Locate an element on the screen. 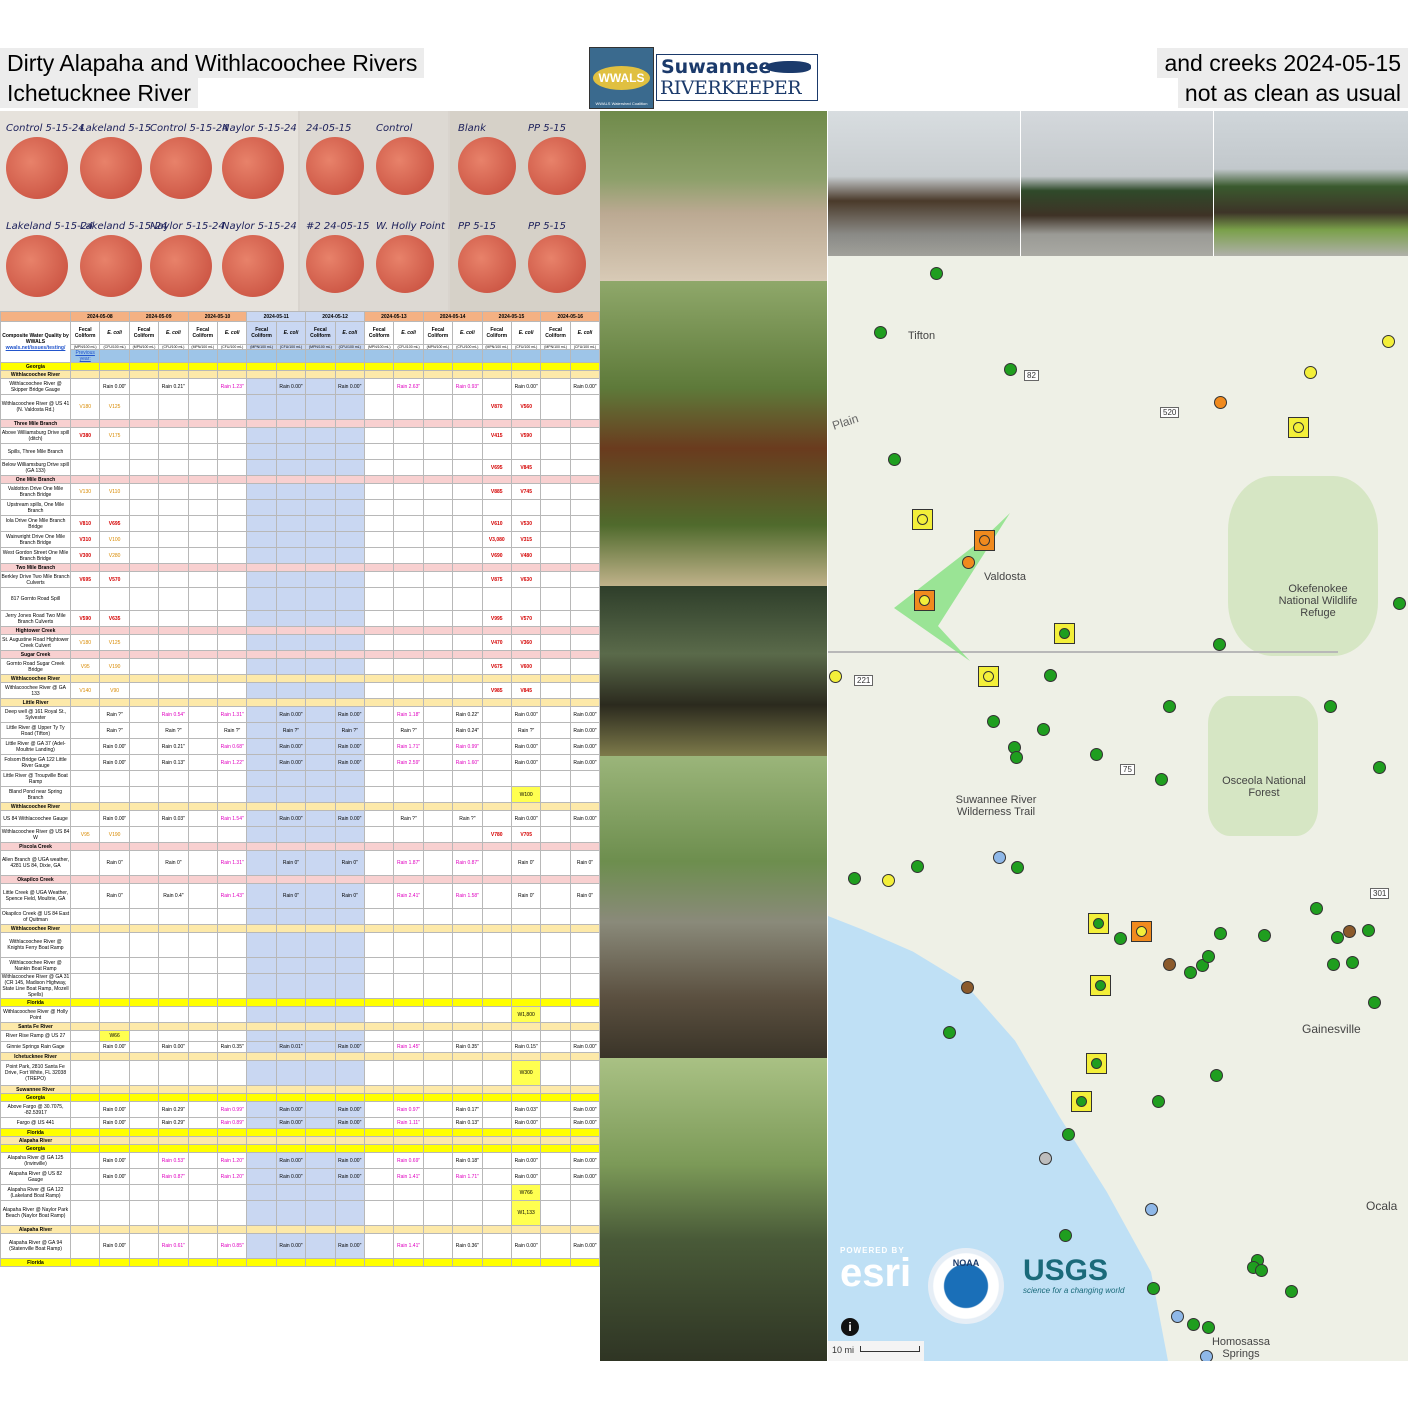 The width and height of the screenshot is (1408, 1408). table-cell: W66 is located at coordinates (114, 1036).